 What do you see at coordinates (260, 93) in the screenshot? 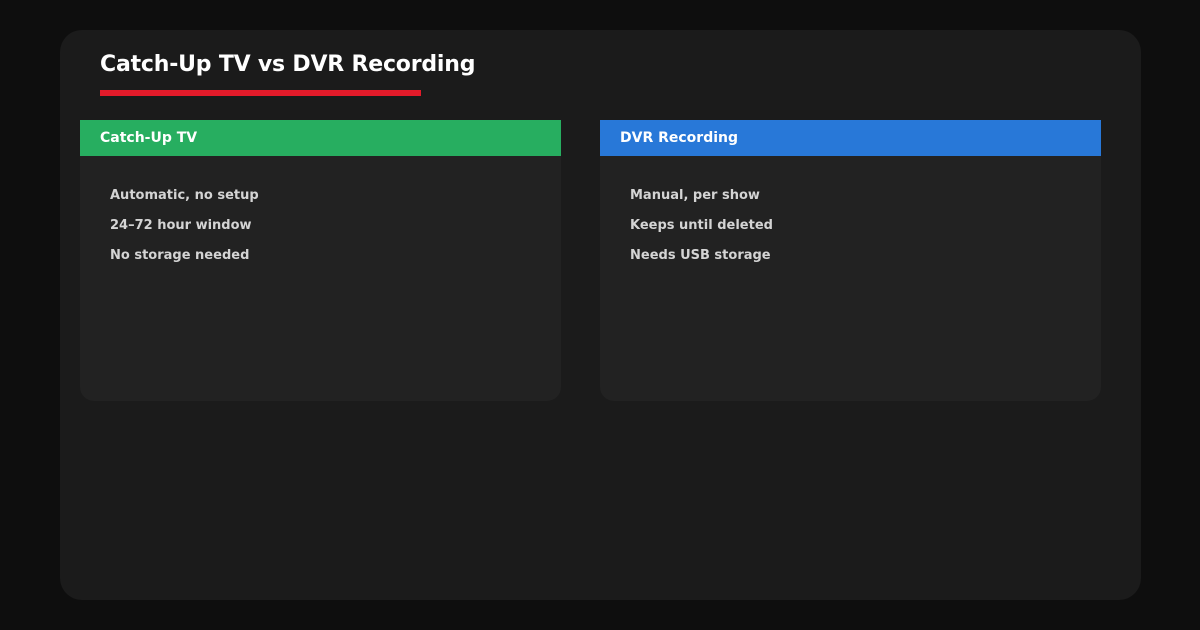
I see `title-underline` at bounding box center [260, 93].